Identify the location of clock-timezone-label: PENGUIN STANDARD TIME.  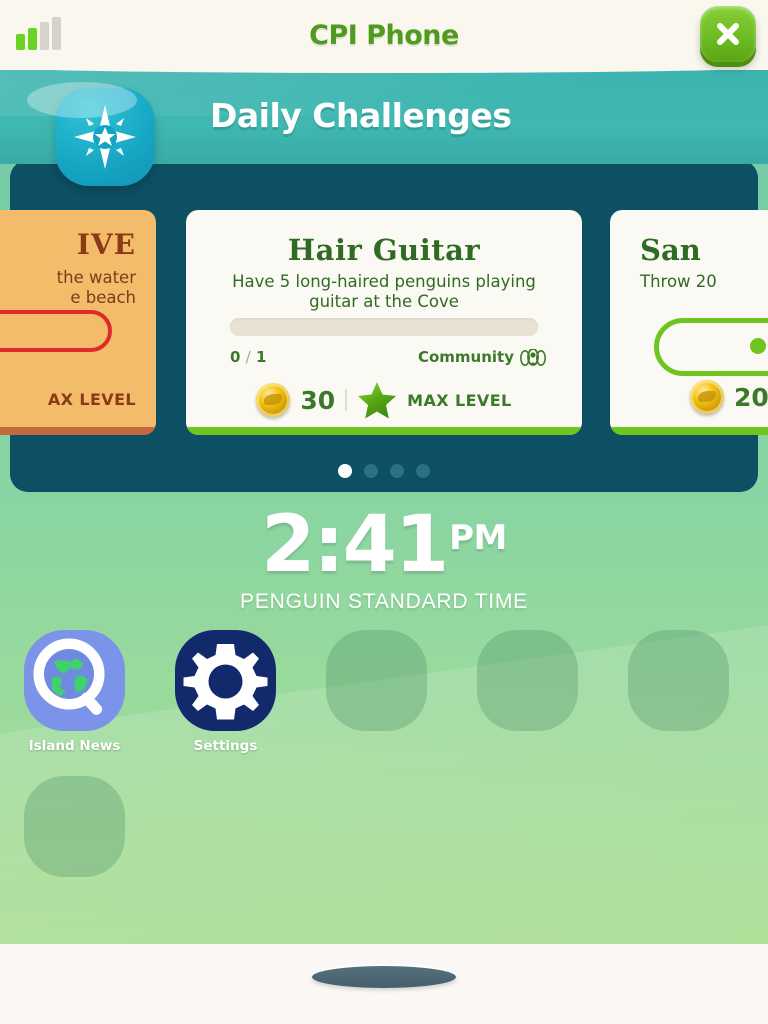
(384, 601).